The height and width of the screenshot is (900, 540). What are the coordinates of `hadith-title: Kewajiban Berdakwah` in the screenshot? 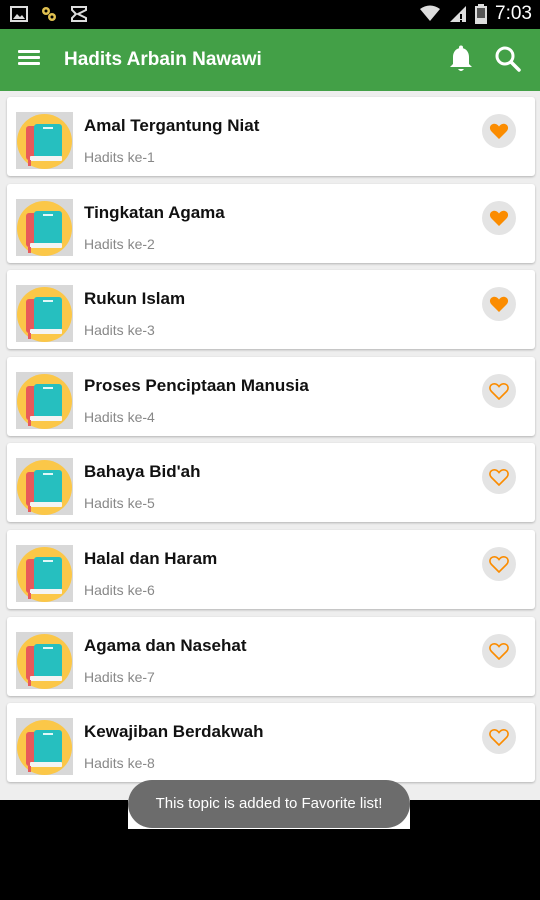 It's located at (174, 732).